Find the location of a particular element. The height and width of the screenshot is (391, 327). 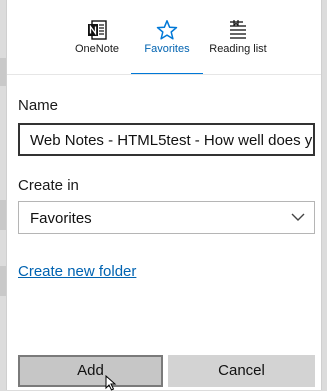

create-in-value: Favorites is located at coordinates (61, 218).